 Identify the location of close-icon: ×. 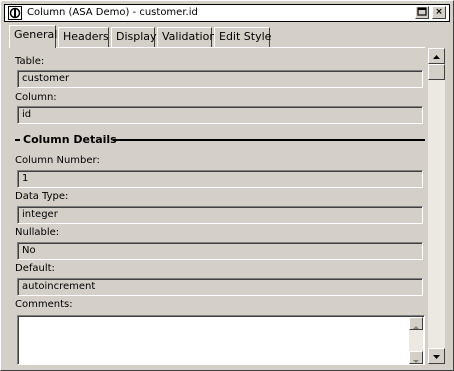
(439, 12).